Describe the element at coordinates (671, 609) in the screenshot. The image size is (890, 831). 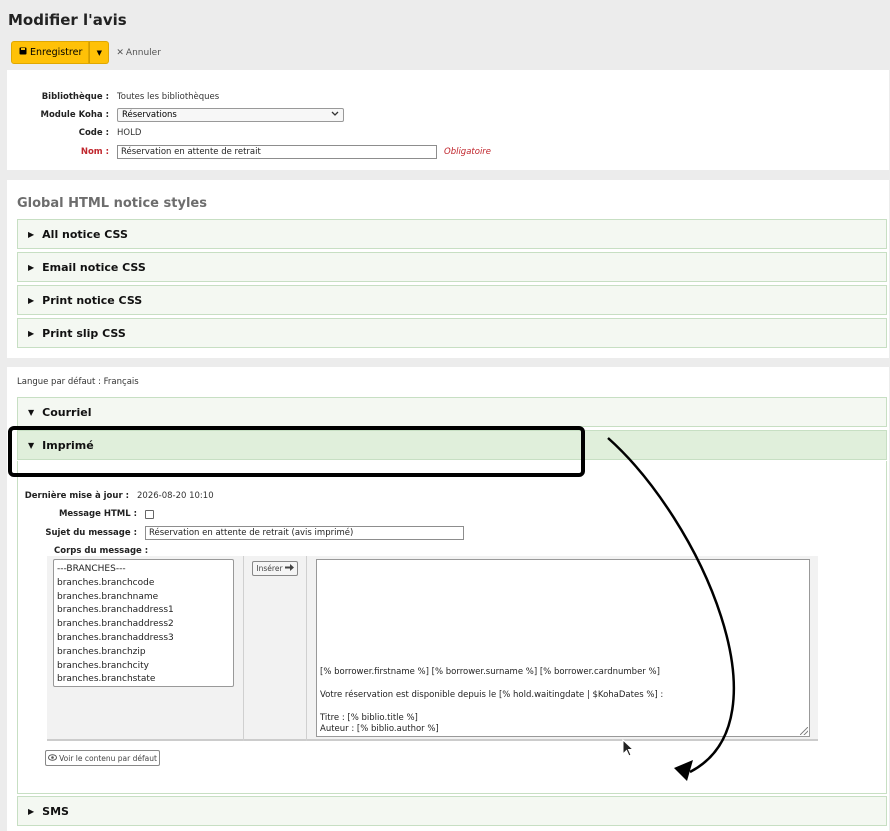
I see `arrow-annotation` at that location.